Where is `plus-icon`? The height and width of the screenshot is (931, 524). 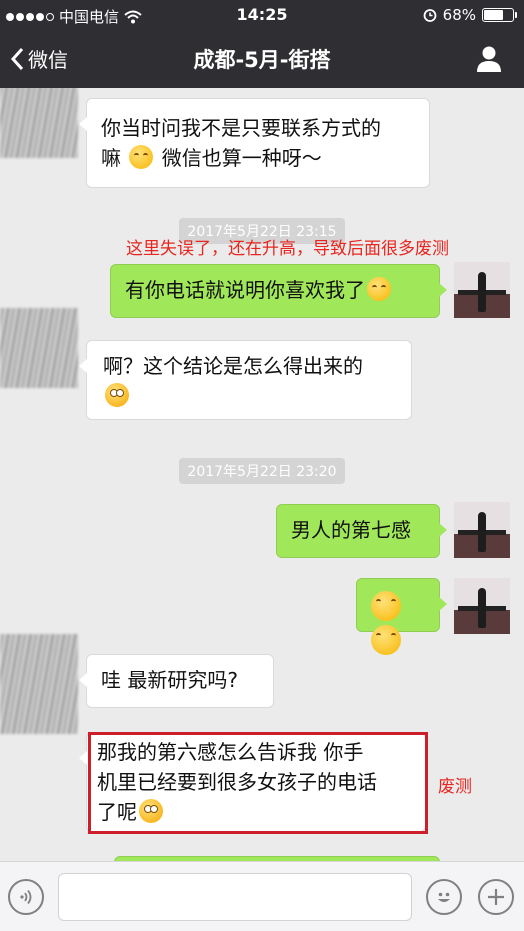 plus-icon is located at coordinates (496, 897).